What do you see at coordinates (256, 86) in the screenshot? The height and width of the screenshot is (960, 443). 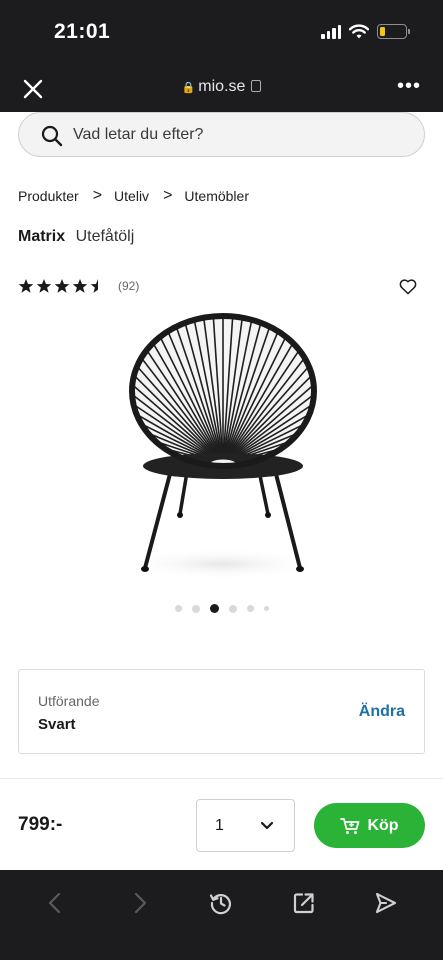 I see `copy-icon` at bounding box center [256, 86].